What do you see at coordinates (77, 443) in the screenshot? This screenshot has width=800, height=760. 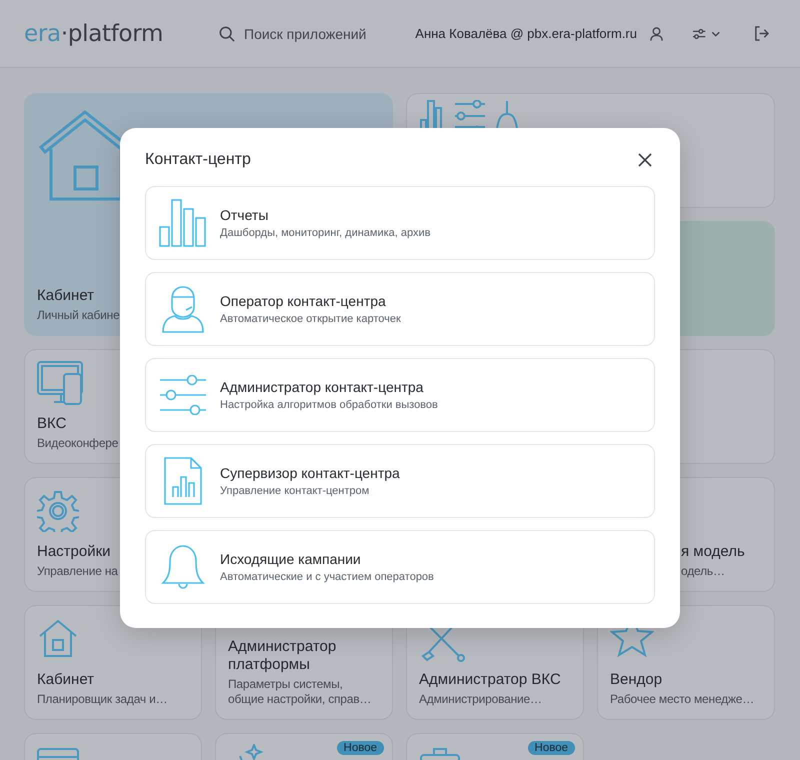 I see `app-description: Видеоконфере` at bounding box center [77, 443].